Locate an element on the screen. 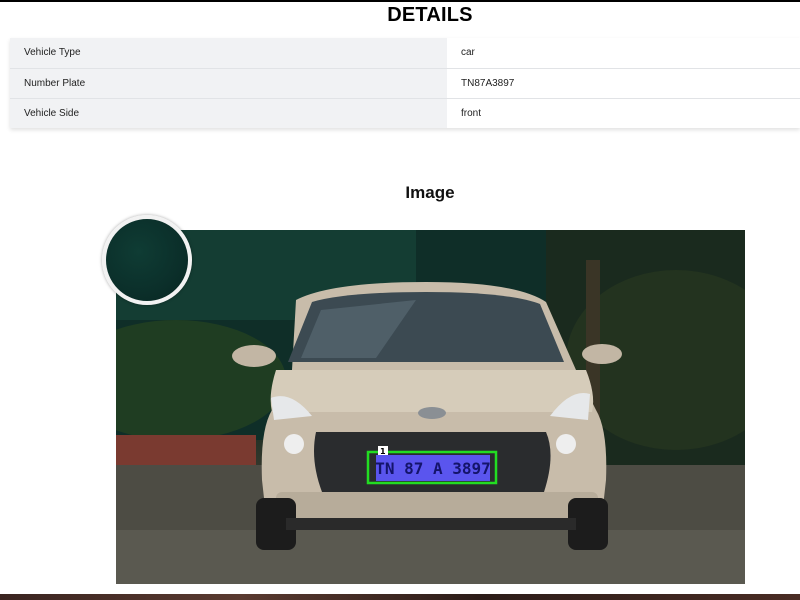 This screenshot has width=800, height=600. row-label: Number Plate is located at coordinates (228, 83).